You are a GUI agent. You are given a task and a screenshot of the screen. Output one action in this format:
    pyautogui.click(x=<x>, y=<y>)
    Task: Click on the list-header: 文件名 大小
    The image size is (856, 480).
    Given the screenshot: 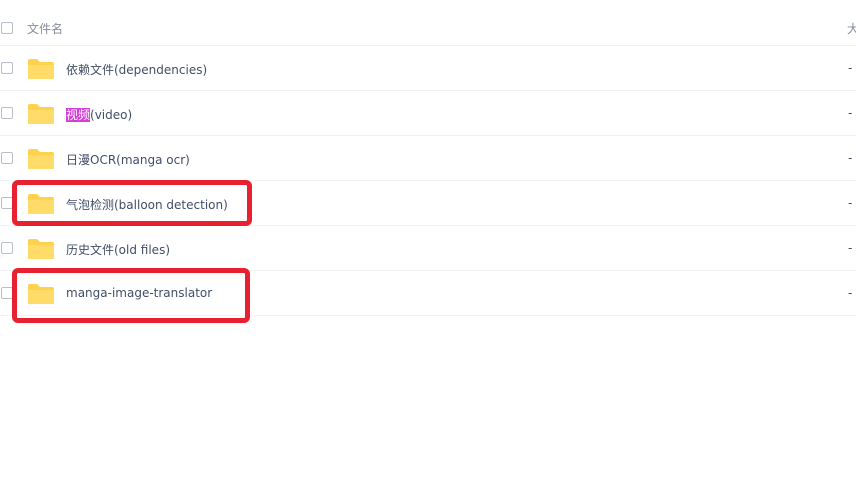 What is the action you would take?
    pyautogui.click(x=428, y=23)
    